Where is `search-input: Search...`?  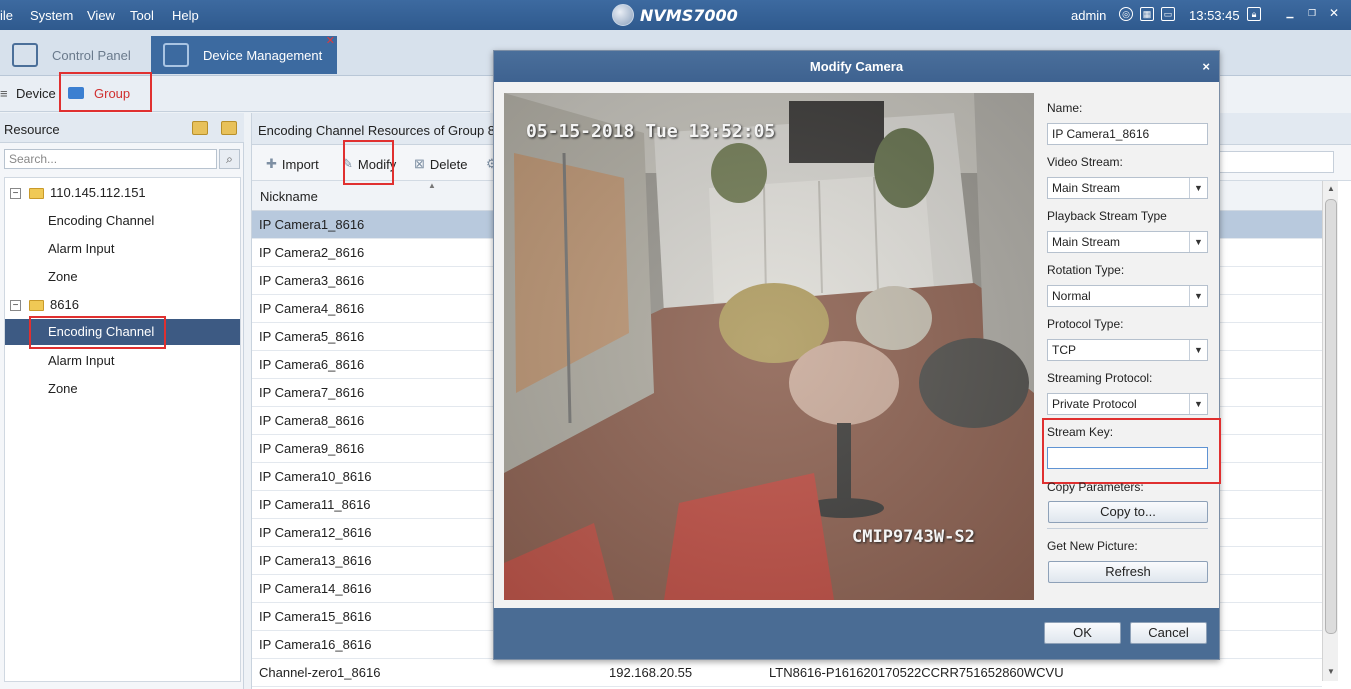
search-input: Search... is located at coordinates (110, 159).